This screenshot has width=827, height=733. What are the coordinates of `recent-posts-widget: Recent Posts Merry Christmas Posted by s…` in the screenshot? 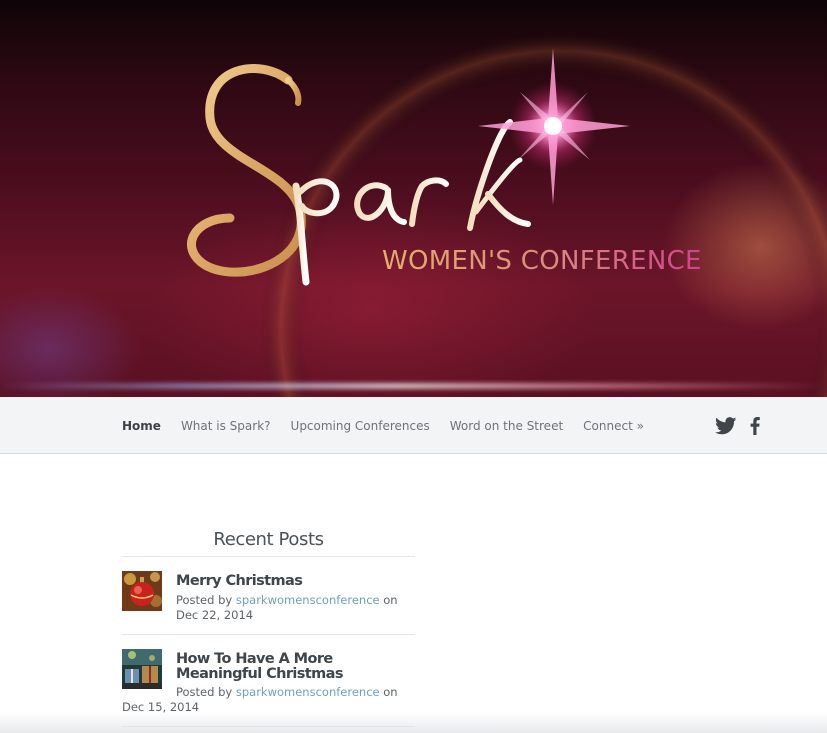 It's located at (268, 627).